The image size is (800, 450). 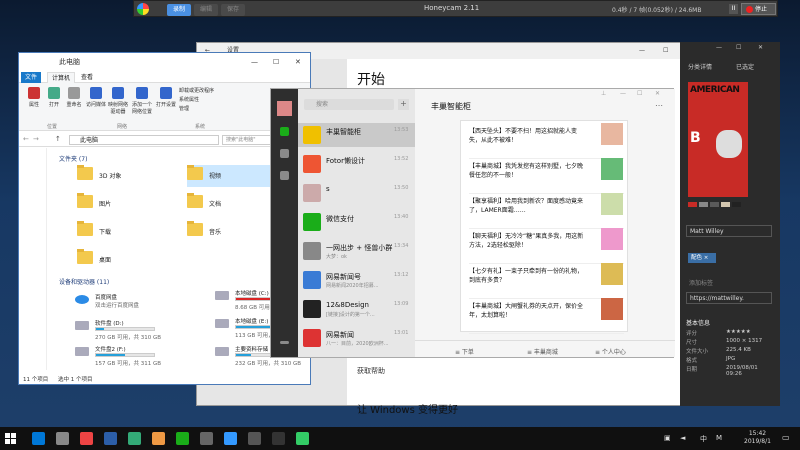 What do you see at coordinates (546, 175) in the screenshot?
I see `article-item: 【丰巢商城】我凭发挖有这样别墅，七夕晚餐任您的不一般！` at bounding box center [546, 175].